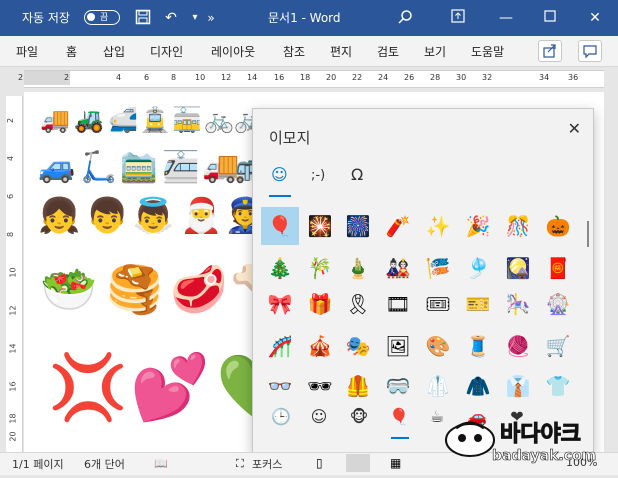  What do you see at coordinates (280, 226) in the screenshot?
I see `emoji-item: 🎈` at bounding box center [280, 226].